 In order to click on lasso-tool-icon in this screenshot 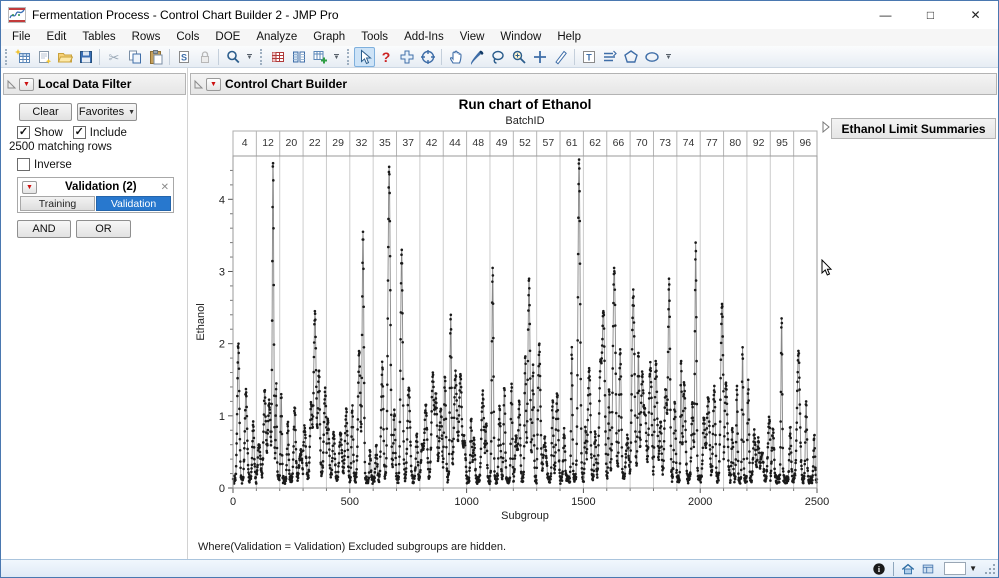, I will do `click(497, 57)`.